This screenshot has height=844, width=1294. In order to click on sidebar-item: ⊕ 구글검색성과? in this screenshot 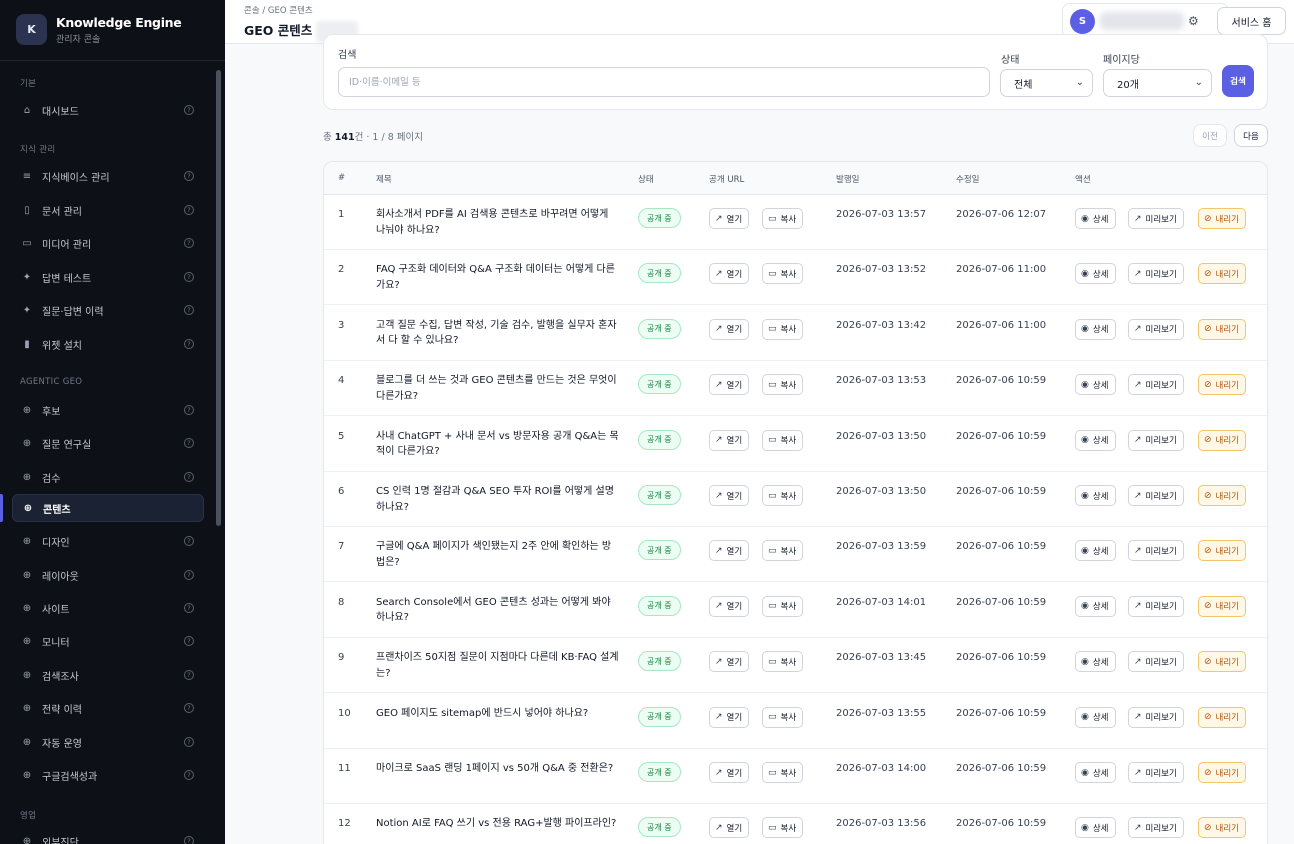, I will do `click(108, 775)`.